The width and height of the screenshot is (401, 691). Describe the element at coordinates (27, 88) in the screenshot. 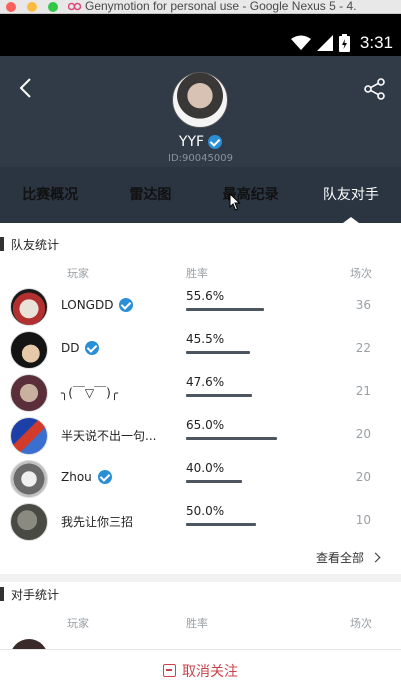

I see `back-icon` at that location.